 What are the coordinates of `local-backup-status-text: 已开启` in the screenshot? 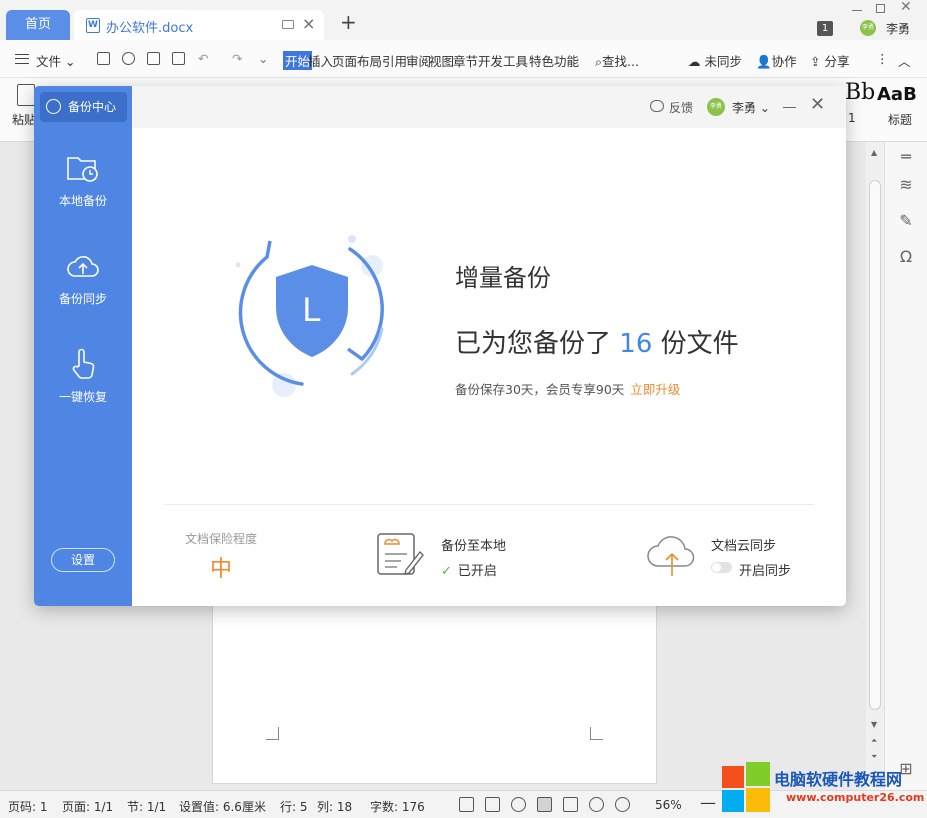 It's located at (477, 571).